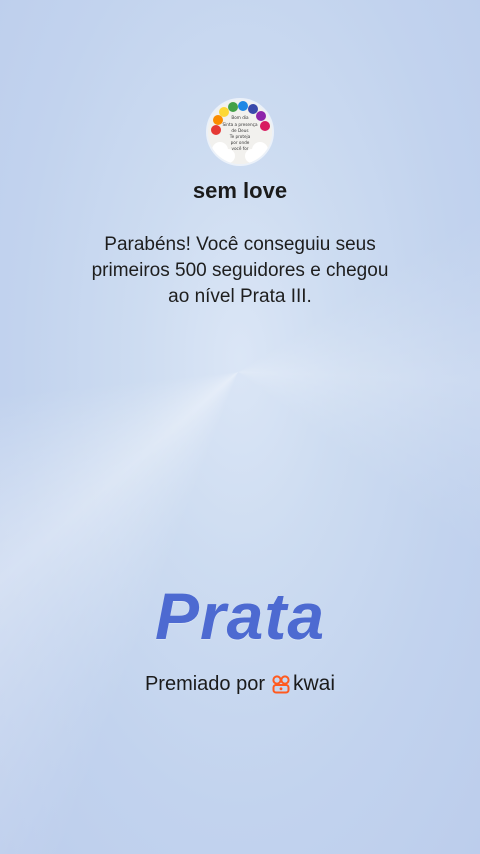 The width and height of the screenshot is (480, 854). What do you see at coordinates (239, 124) in the screenshot?
I see `avatar-text-line: Sinta a presença` at bounding box center [239, 124].